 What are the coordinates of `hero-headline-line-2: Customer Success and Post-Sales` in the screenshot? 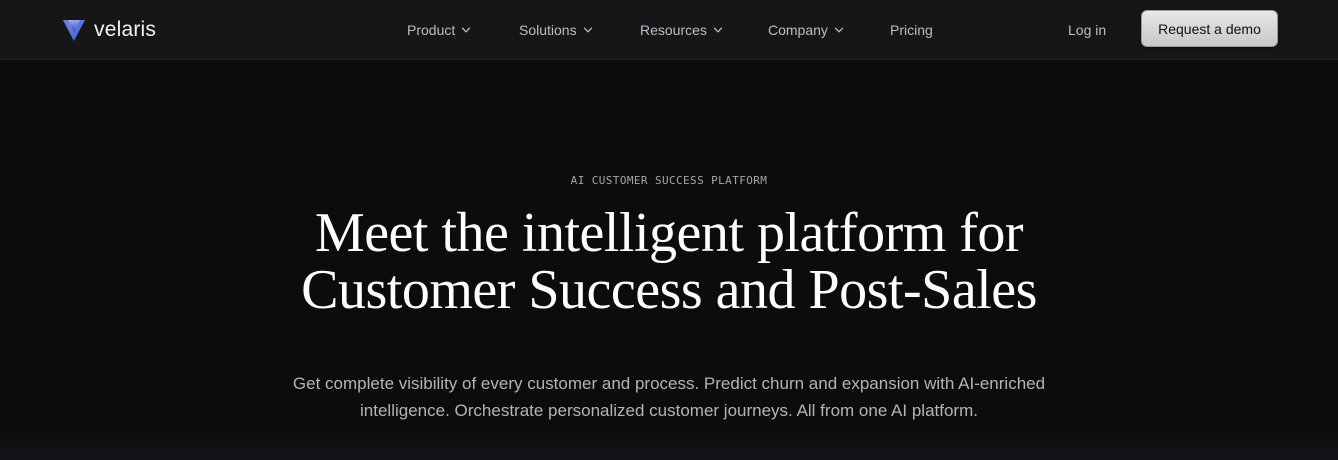 It's located at (669, 290).